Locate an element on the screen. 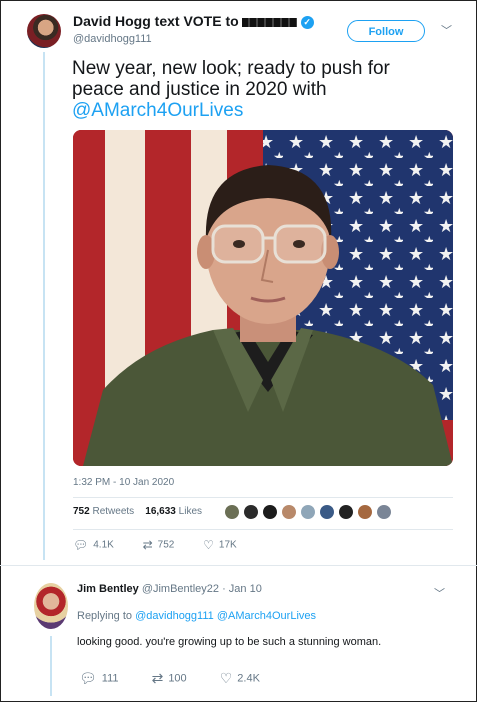 The image size is (479, 704). replying-prefix: Replying to is located at coordinates (105, 616).